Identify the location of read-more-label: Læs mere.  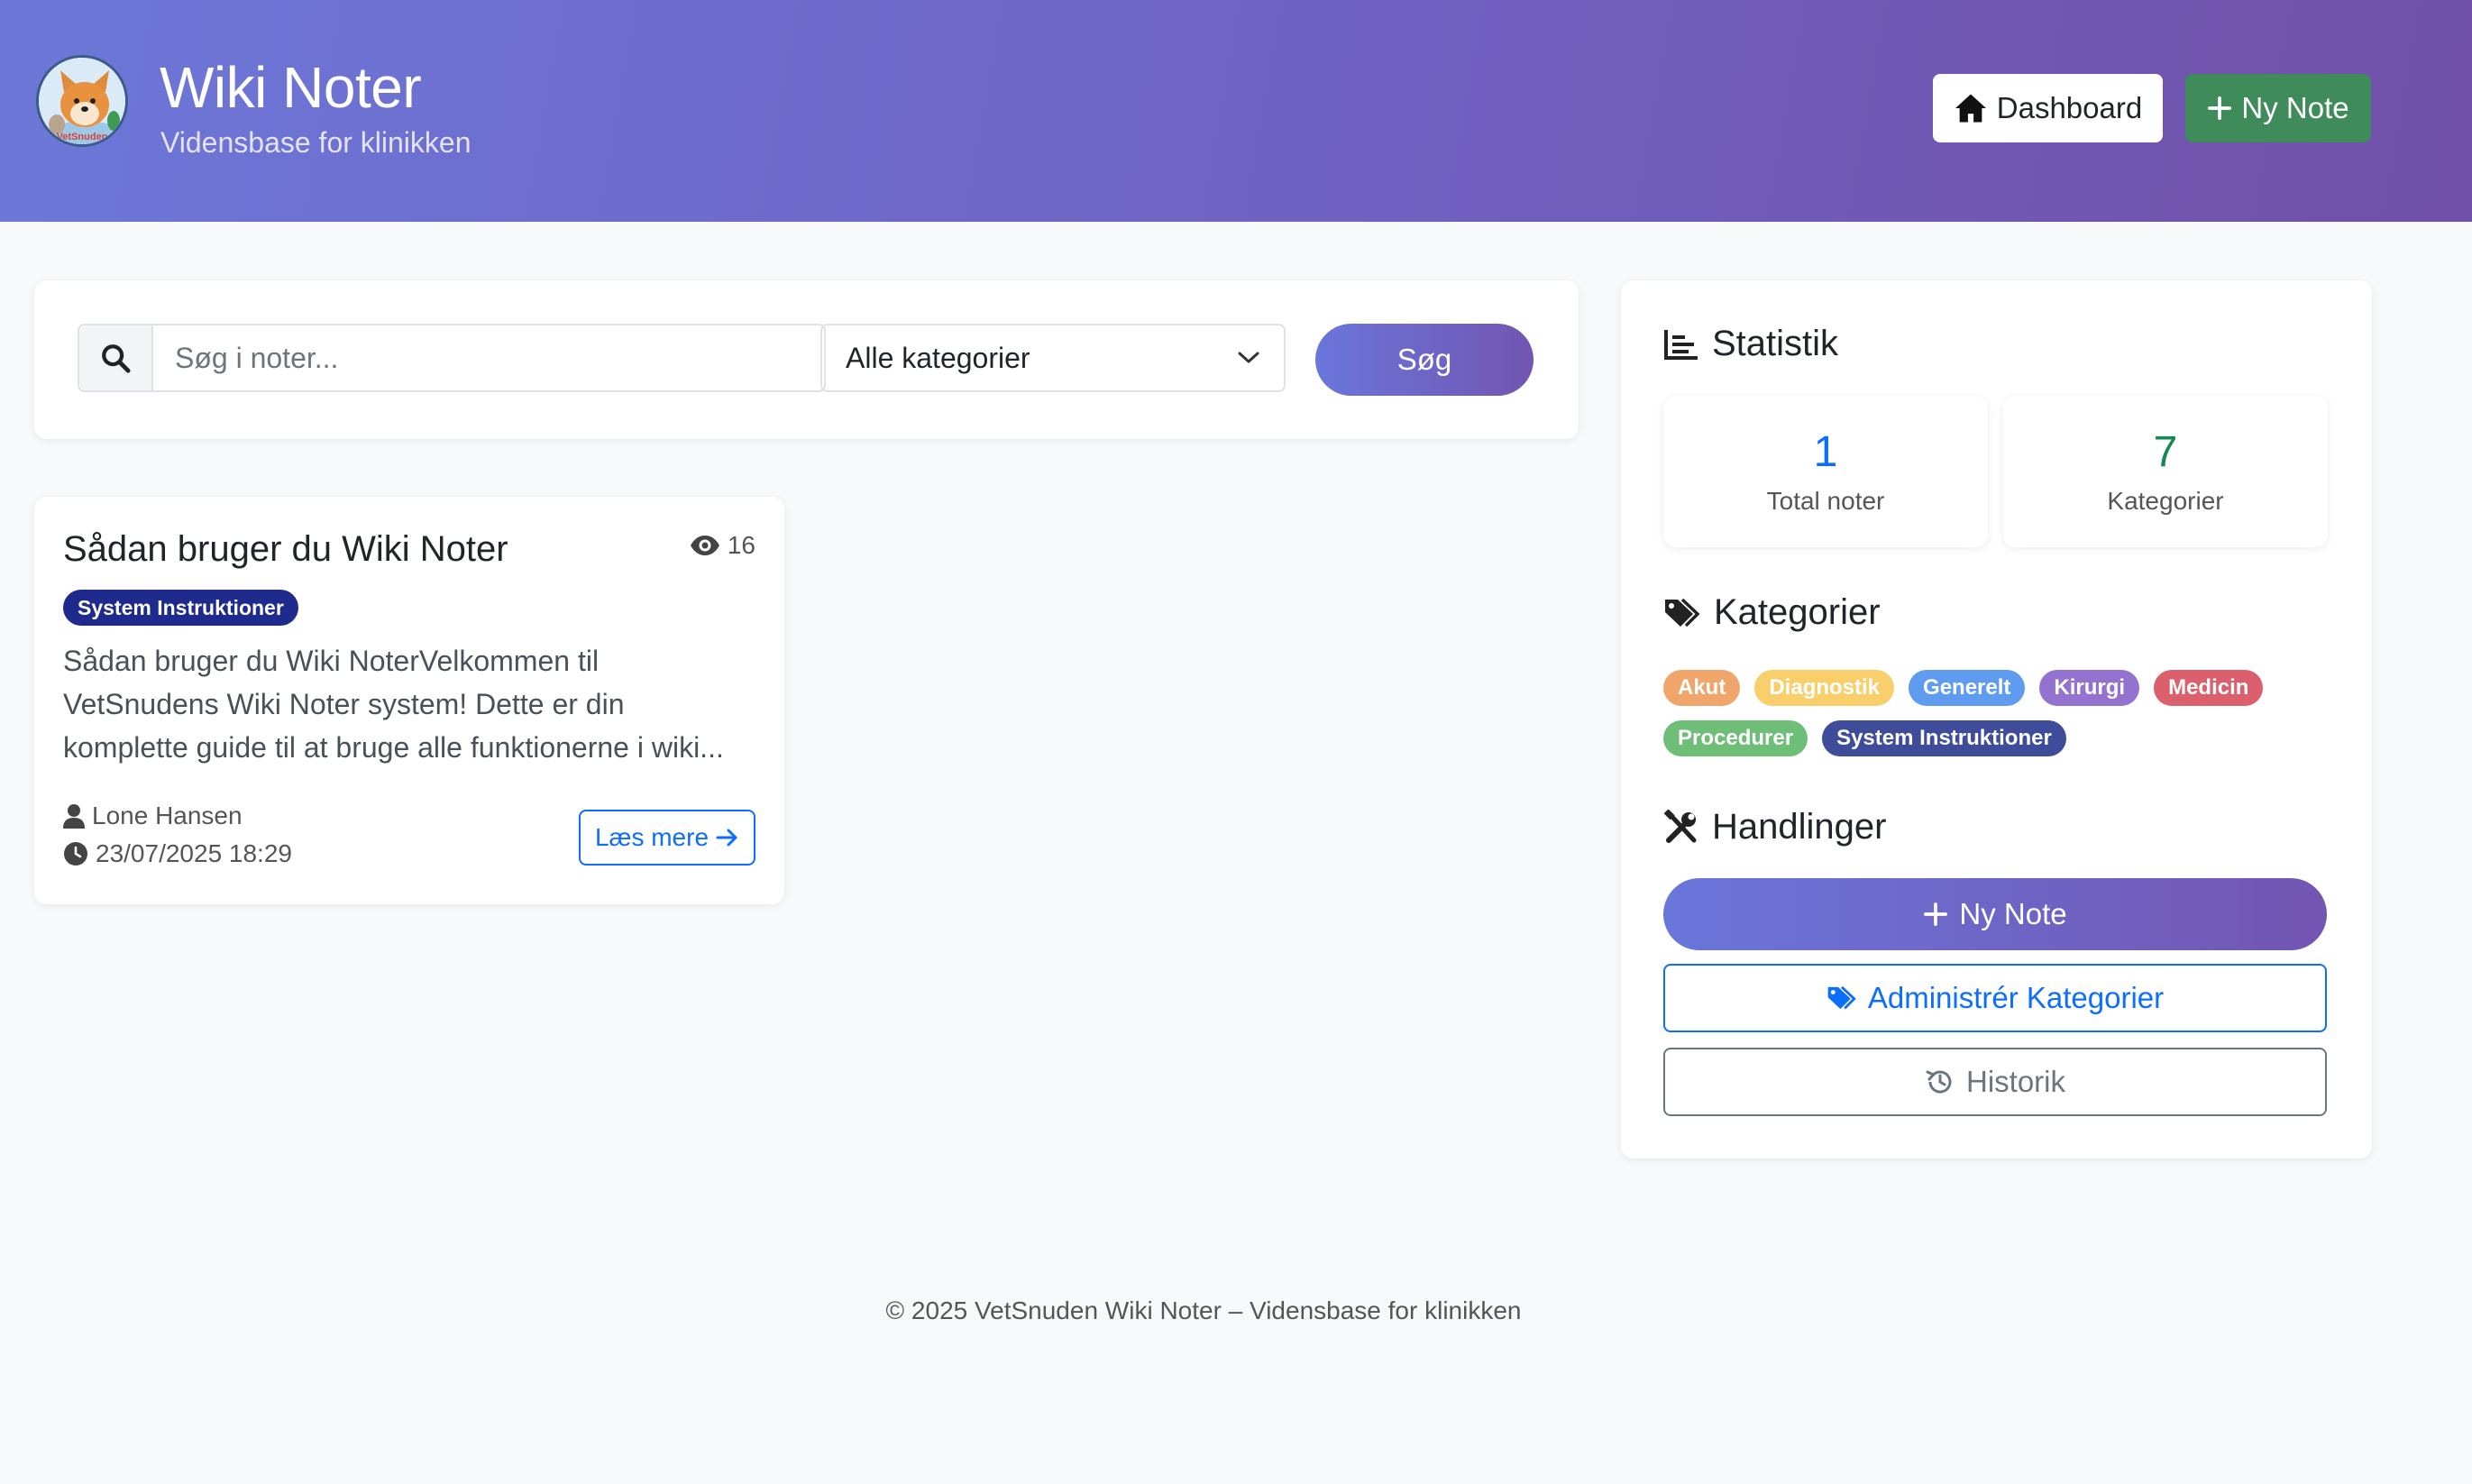
(652, 837).